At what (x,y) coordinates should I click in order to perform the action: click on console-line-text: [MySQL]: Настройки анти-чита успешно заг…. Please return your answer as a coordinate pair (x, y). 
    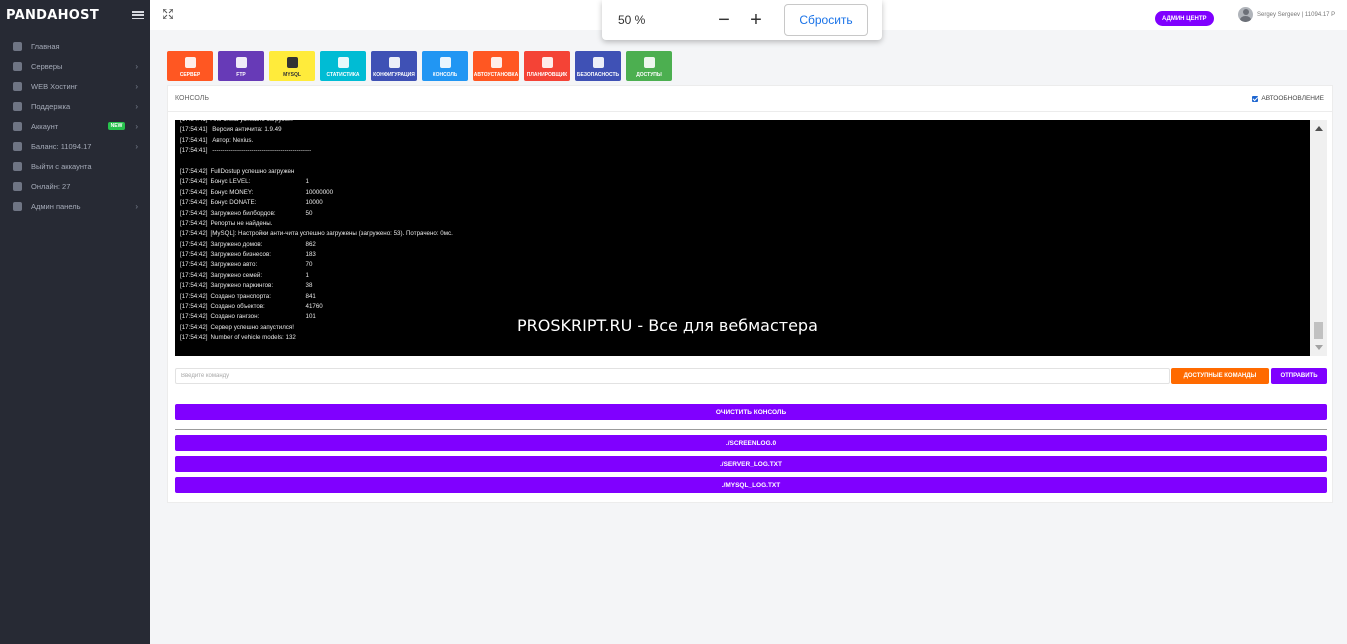
    Looking at the image, I should click on (331, 234).